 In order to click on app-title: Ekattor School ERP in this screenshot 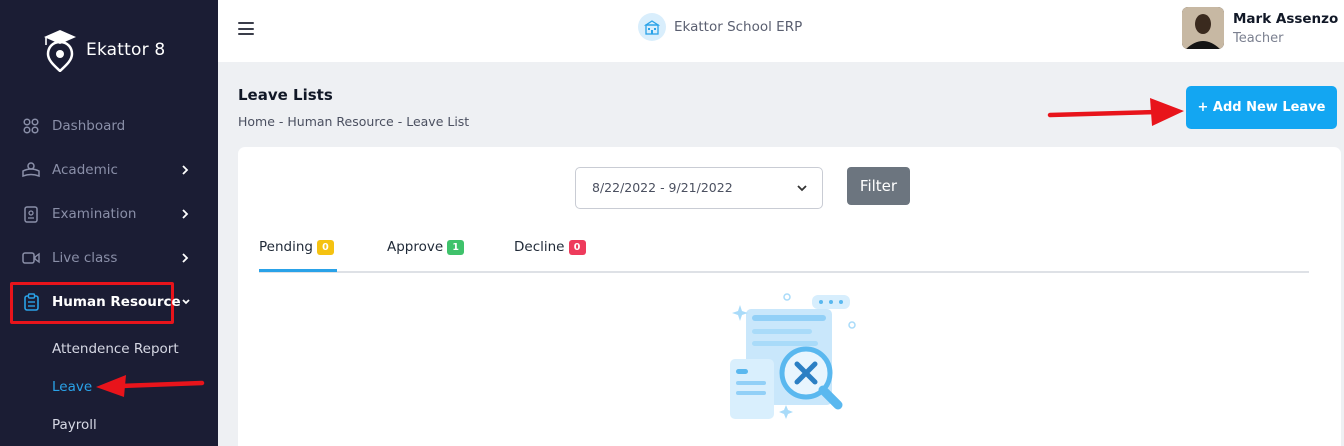, I will do `click(738, 27)`.